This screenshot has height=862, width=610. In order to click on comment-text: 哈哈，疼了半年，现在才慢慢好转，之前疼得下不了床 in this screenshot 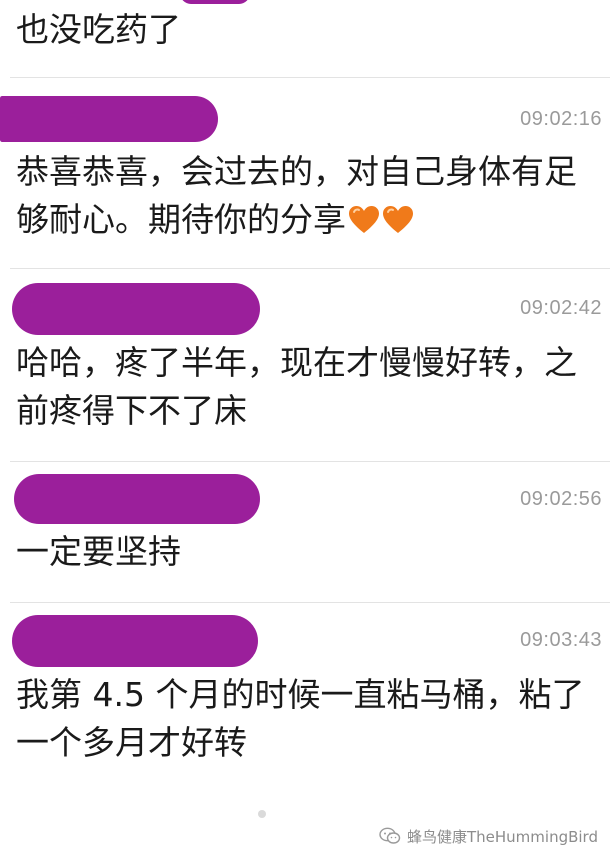, I will do `click(296, 386)`.